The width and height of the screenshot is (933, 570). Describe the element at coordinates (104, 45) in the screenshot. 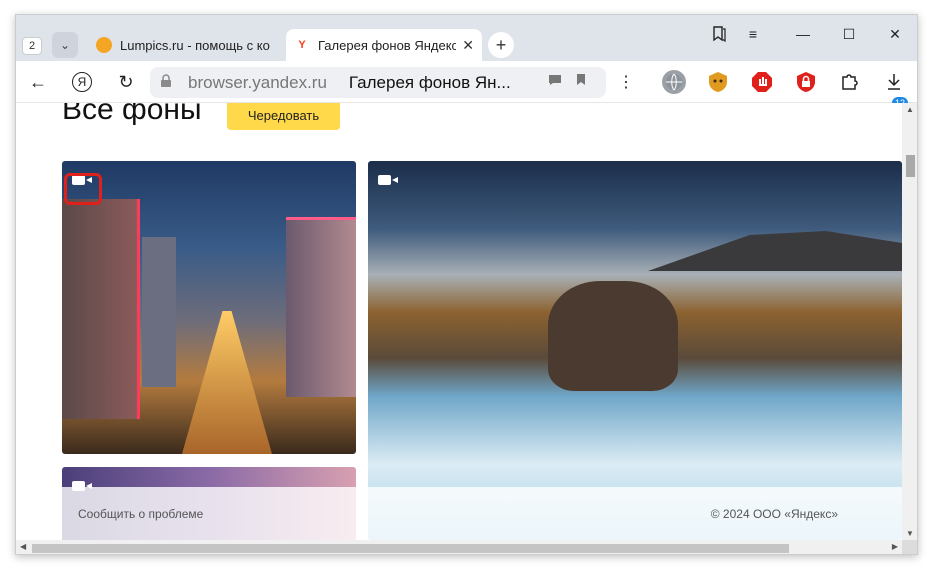

I see `lumpics-orange-icon` at that location.